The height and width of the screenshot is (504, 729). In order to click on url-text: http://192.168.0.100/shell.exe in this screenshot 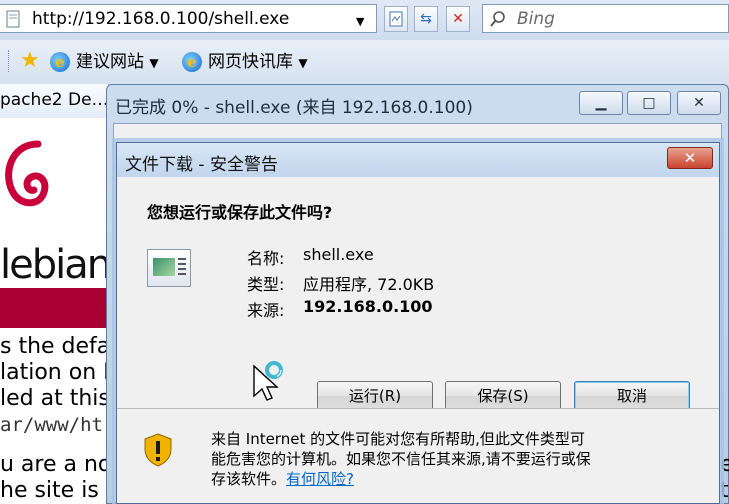, I will do `click(160, 19)`.